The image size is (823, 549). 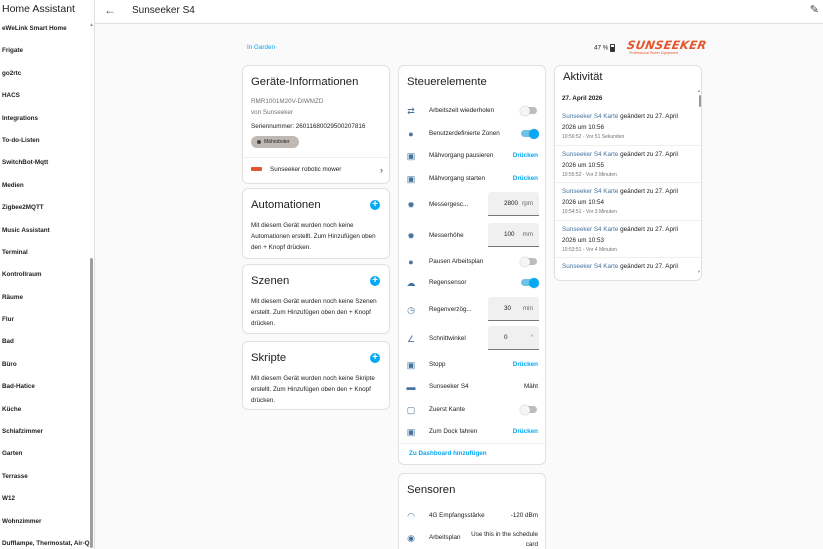 What do you see at coordinates (457, 178) in the screenshot?
I see `control-label: Mähvorgang starten` at bounding box center [457, 178].